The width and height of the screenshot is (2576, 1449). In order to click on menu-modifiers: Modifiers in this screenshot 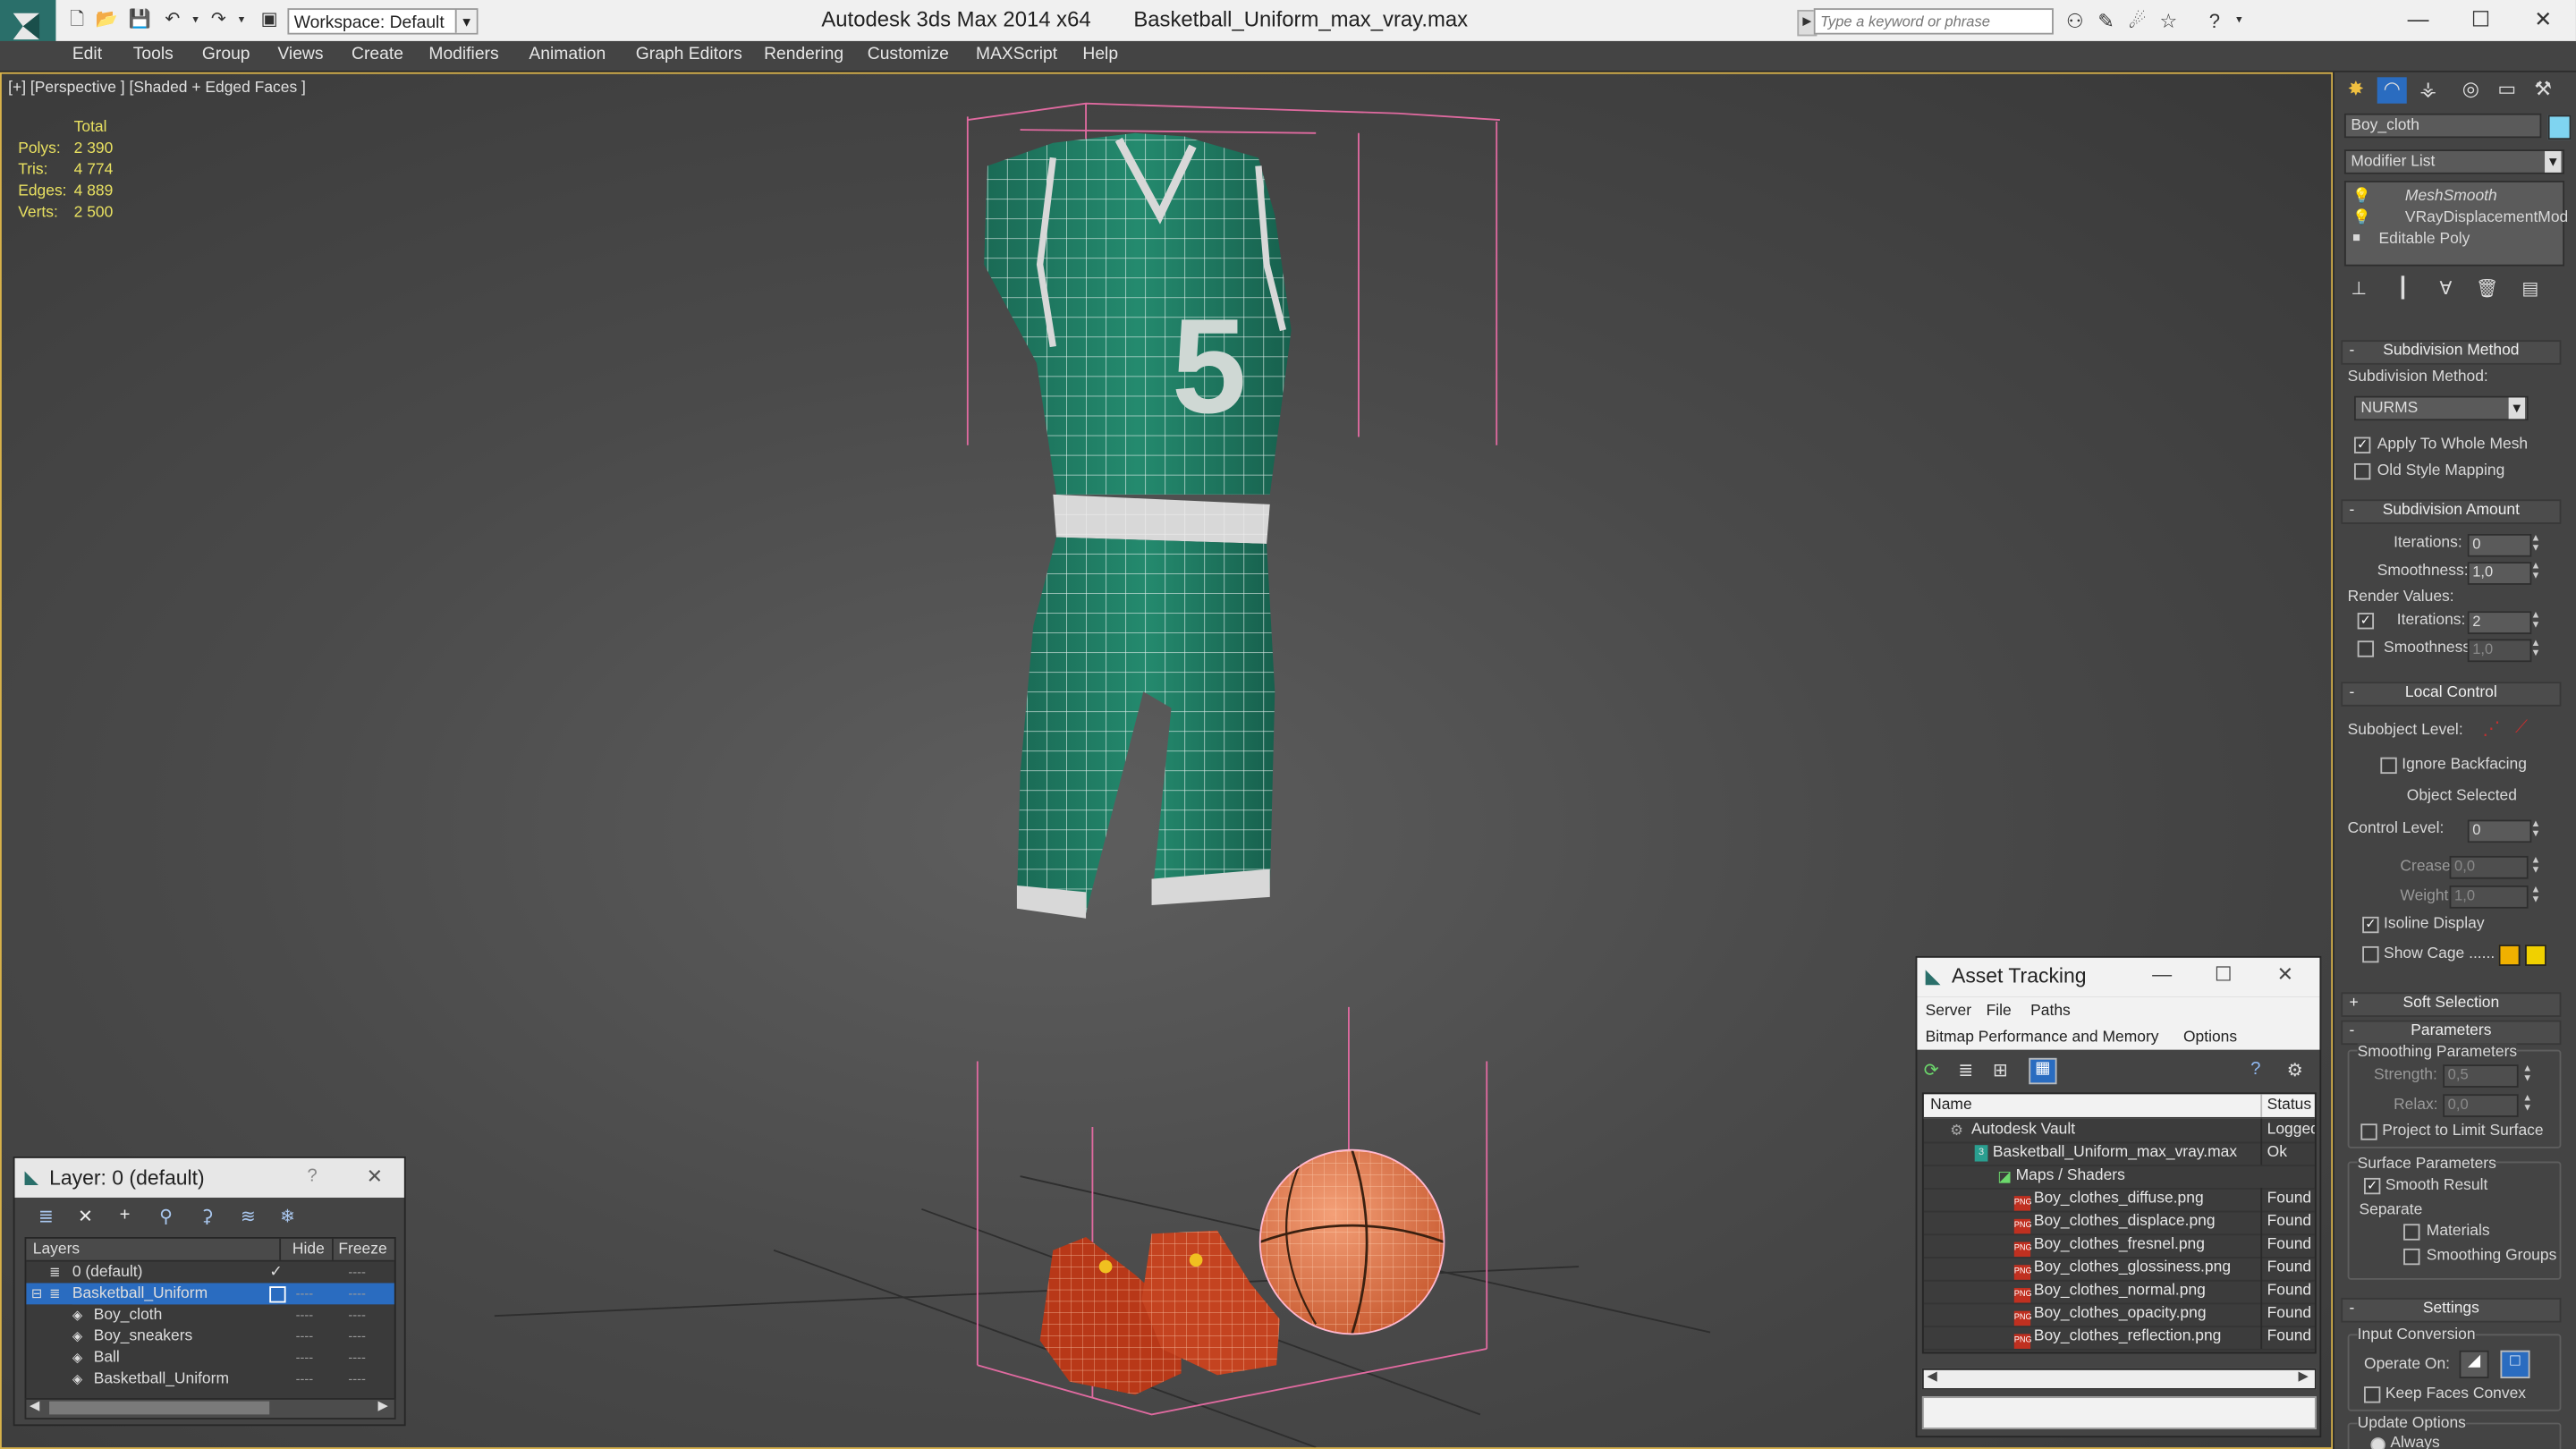, I will do `click(463, 54)`.